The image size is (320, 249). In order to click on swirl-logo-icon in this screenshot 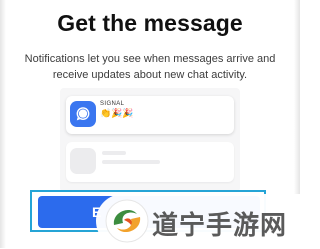, I will do `click(127, 223)`.